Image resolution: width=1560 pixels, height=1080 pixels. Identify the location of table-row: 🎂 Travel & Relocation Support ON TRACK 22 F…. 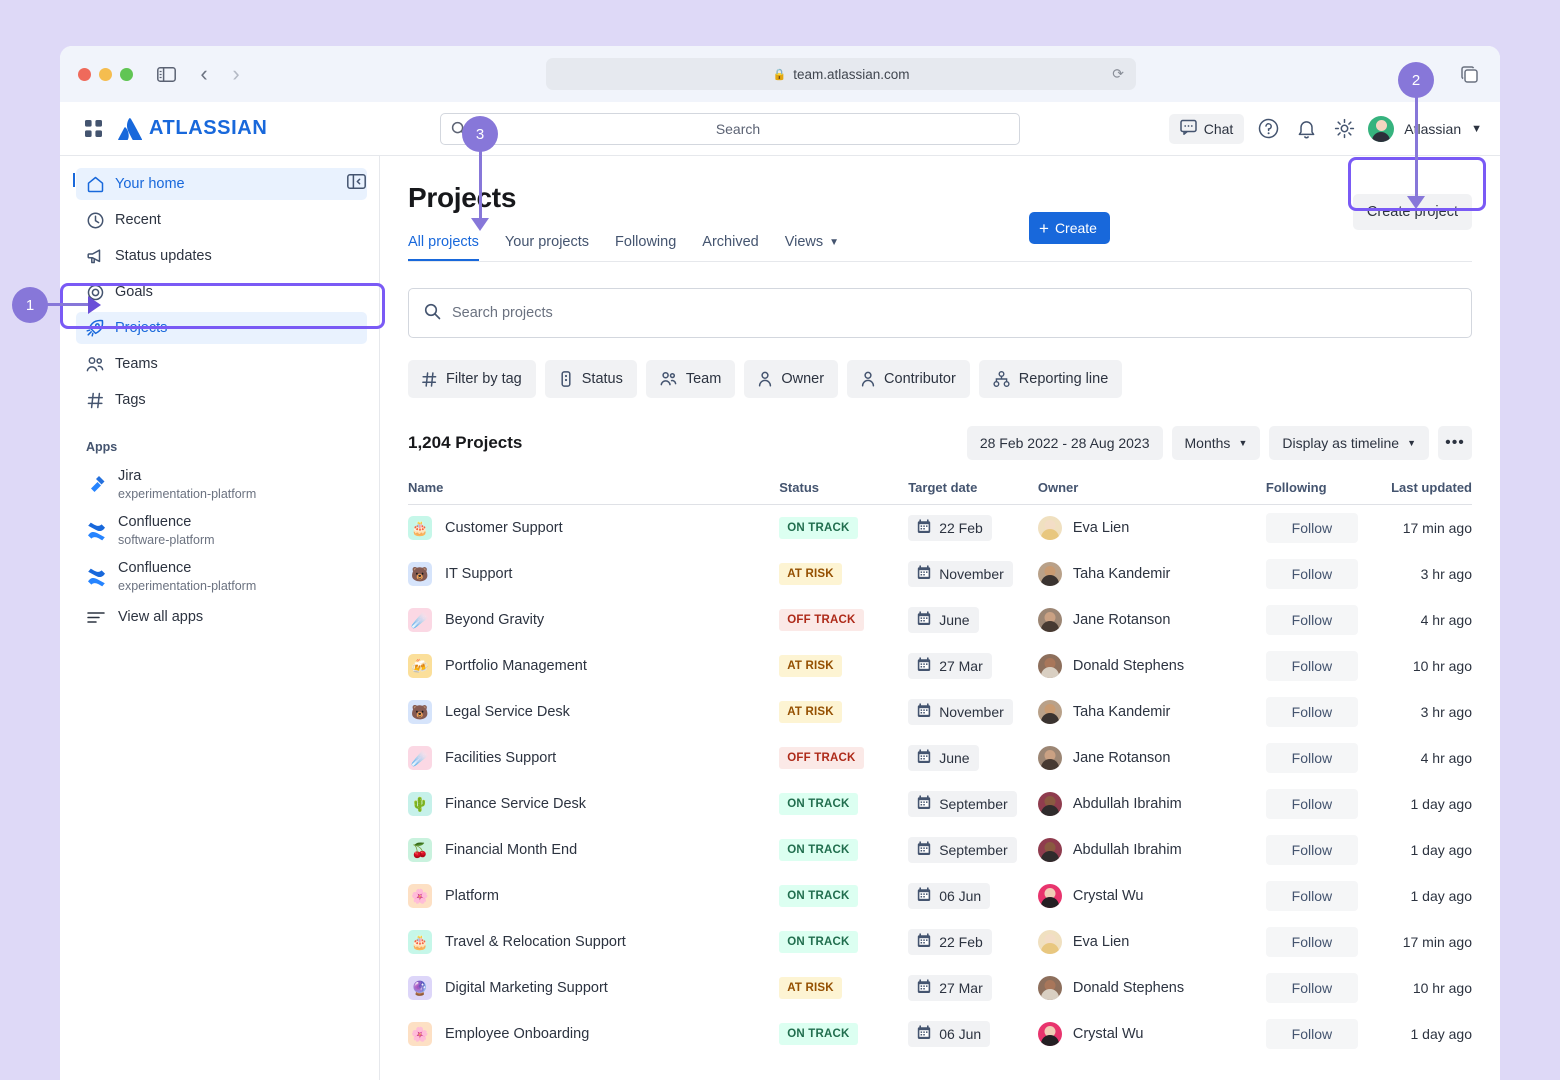
(940, 942).